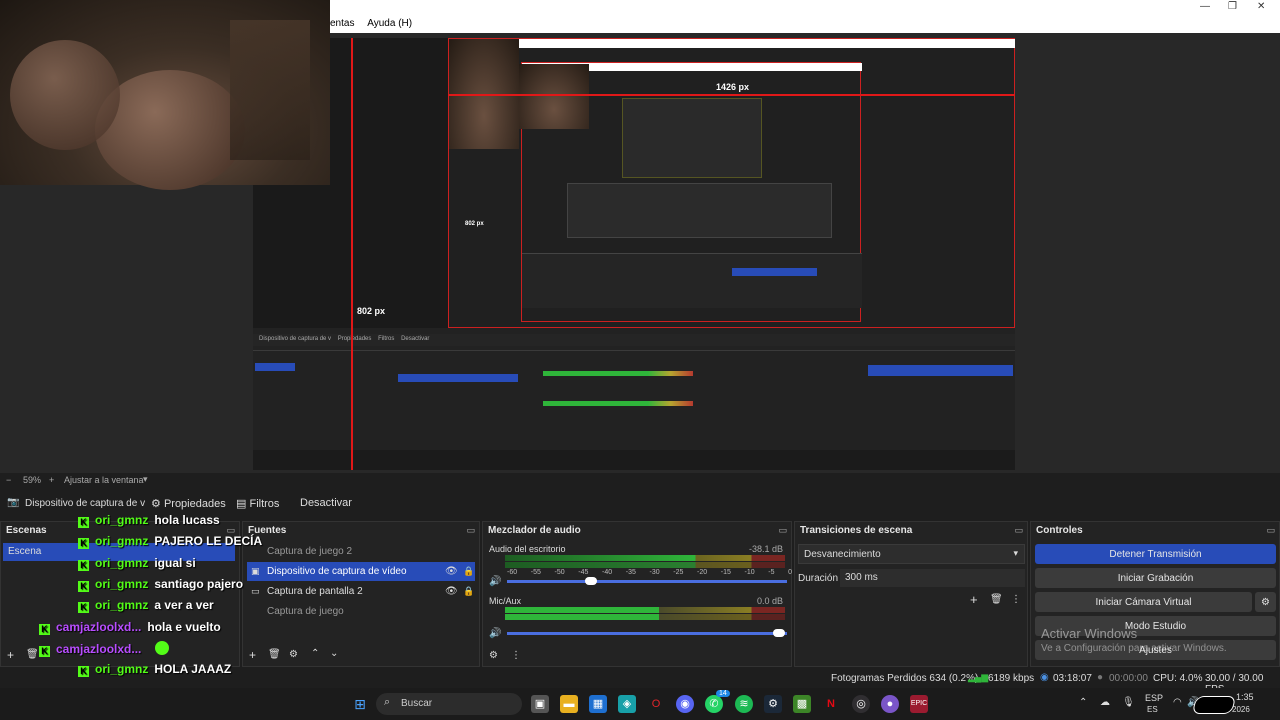 This screenshot has width=1280, height=720. Describe the element at coordinates (149, 520) in the screenshot. I see `chat-message: Kori_gmnz hola lucass` at that location.